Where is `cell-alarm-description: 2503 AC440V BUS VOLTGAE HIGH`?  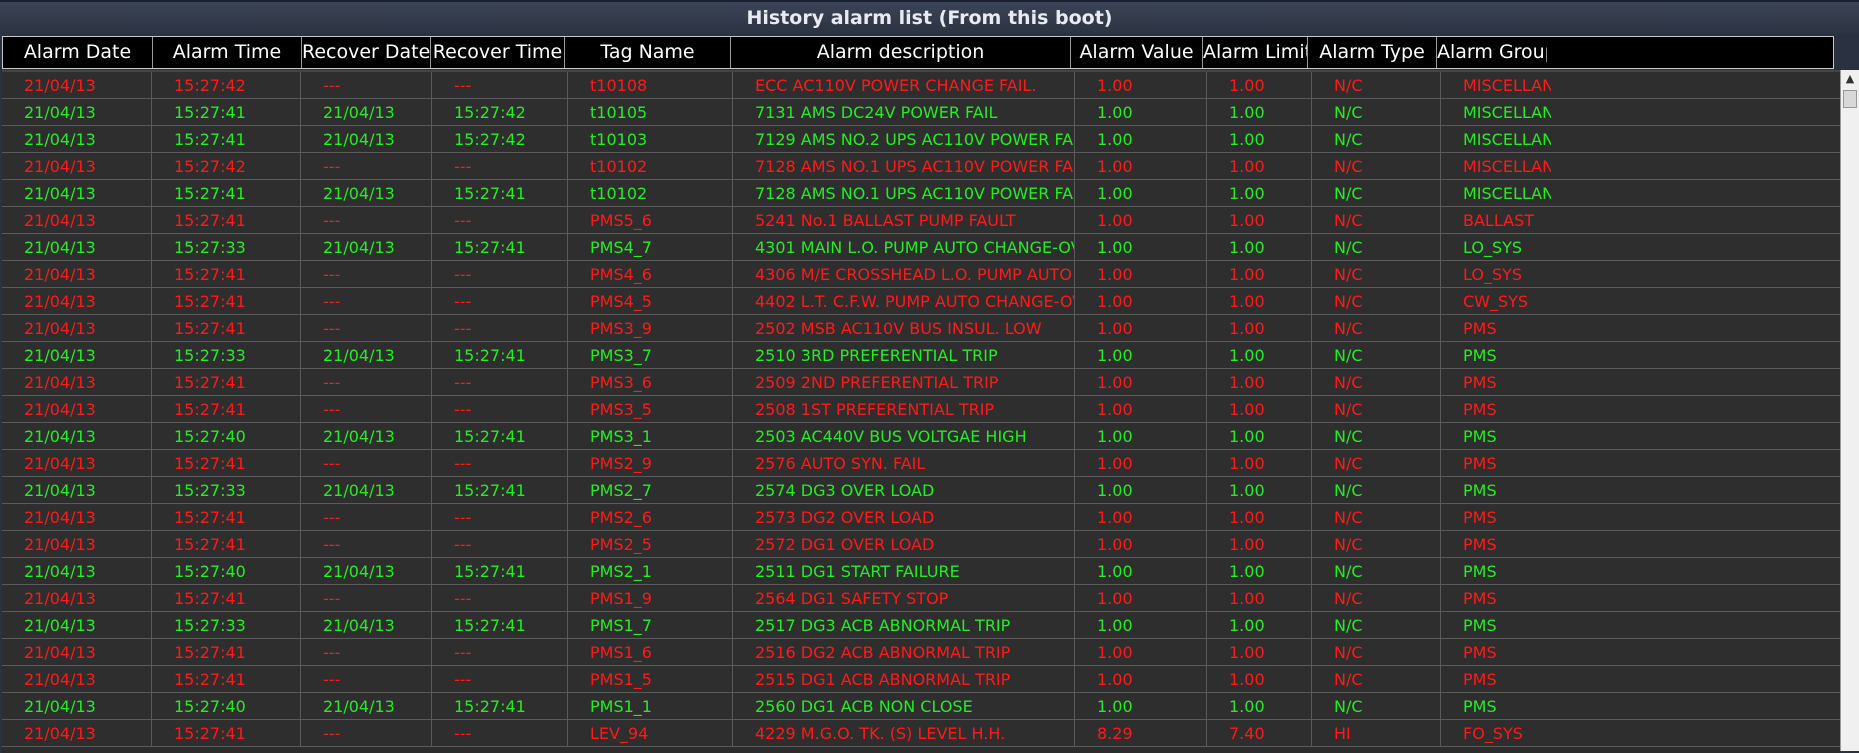
cell-alarm-description: 2503 AC440V BUS VOLTGAE HIGH is located at coordinates (904, 436).